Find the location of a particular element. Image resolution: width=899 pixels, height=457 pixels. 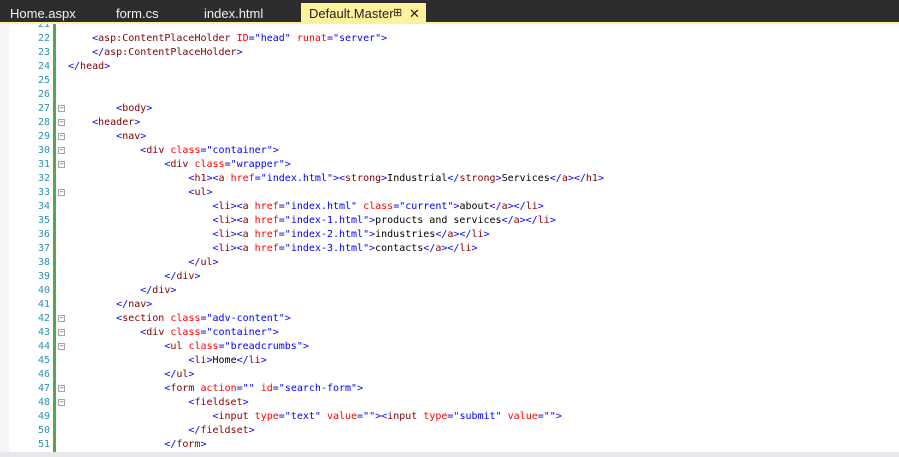

line-number: 51 is located at coordinates (43, 444).